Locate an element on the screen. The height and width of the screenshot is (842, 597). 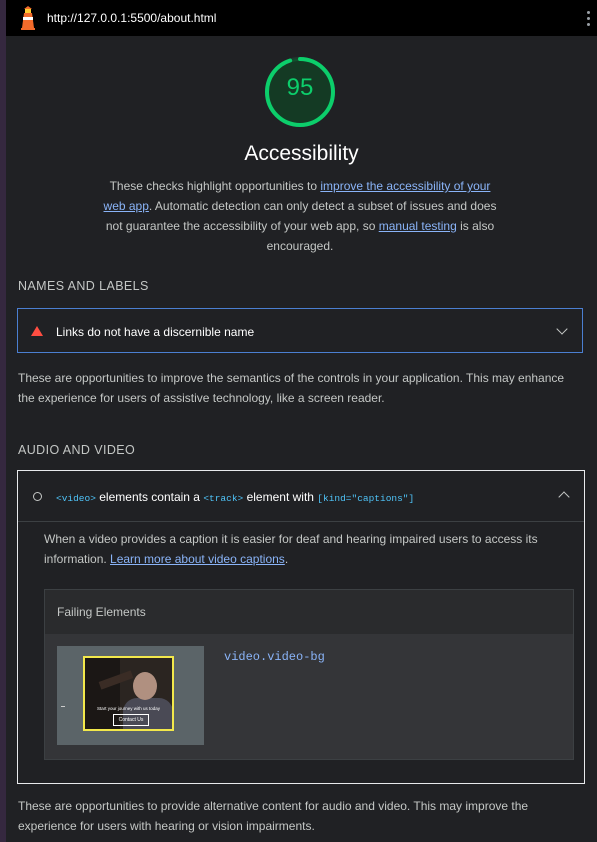
category-title: Accessibility is located at coordinates (301, 153).